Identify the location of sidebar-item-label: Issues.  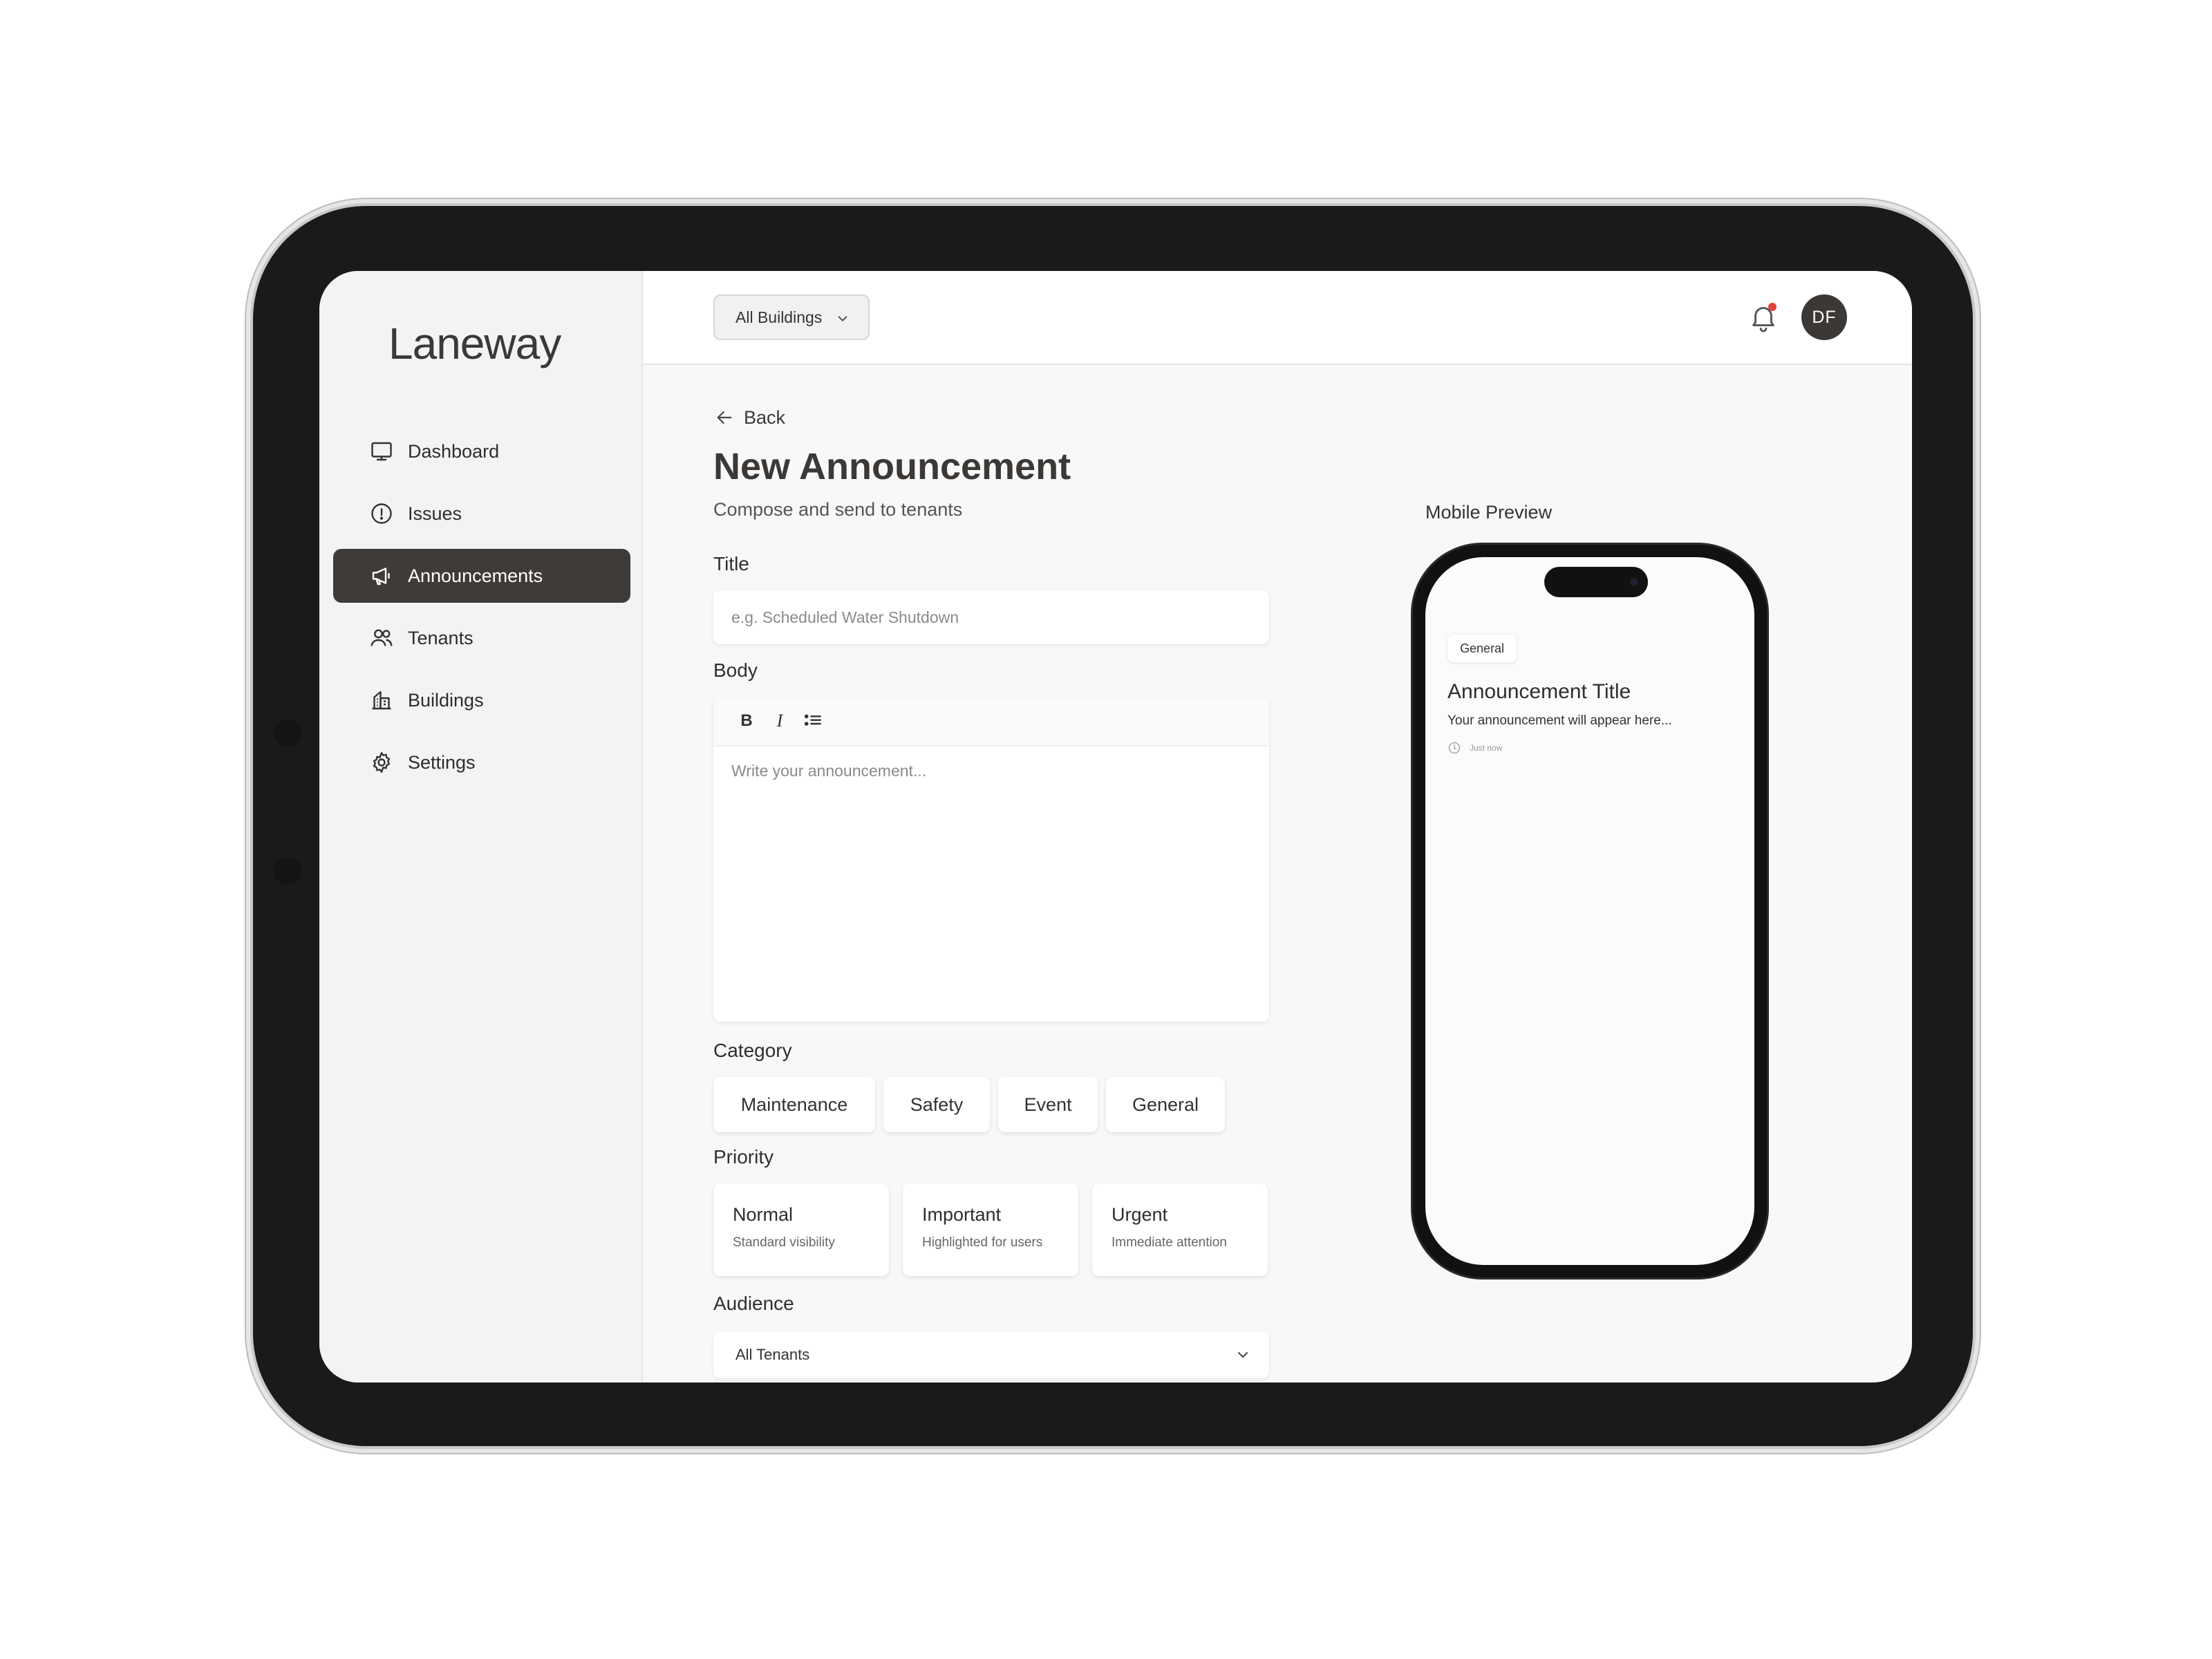
(435, 513).